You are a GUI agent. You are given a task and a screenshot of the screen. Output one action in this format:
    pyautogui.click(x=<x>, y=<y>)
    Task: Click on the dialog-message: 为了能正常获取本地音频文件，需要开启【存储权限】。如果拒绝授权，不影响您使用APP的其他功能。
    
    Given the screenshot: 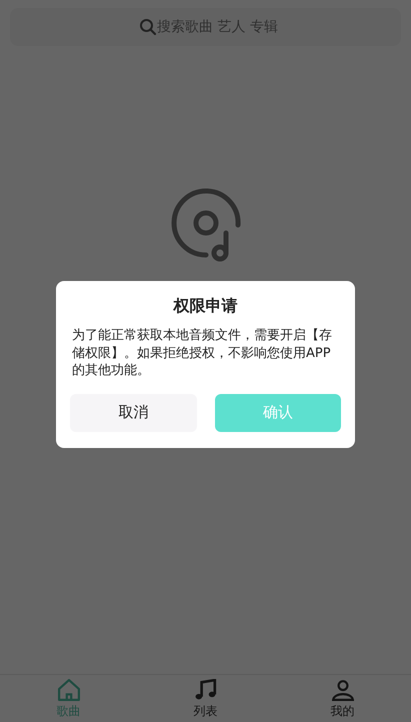 What is the action you would take?
    pyautogui.click(x=202, y=353)
    